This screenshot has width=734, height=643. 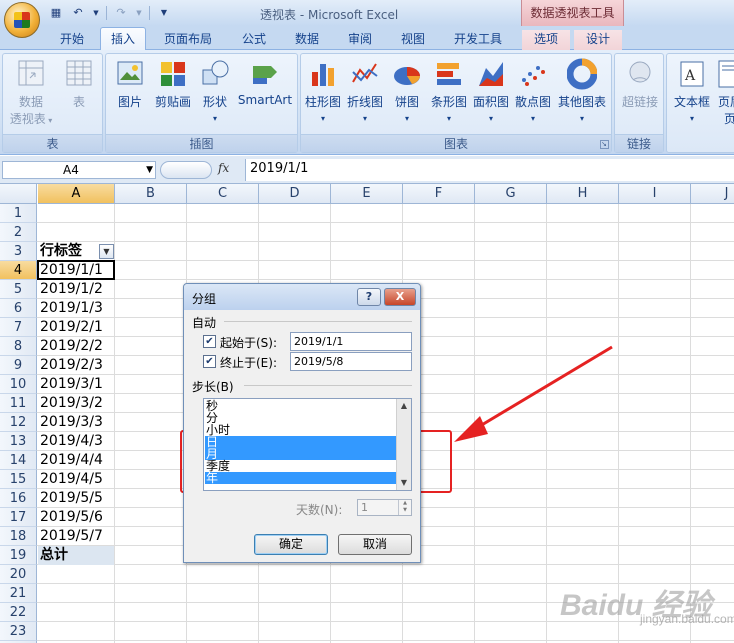 I want to click on filter-dropdown-icon: ▼, so click(x=106, y=251).